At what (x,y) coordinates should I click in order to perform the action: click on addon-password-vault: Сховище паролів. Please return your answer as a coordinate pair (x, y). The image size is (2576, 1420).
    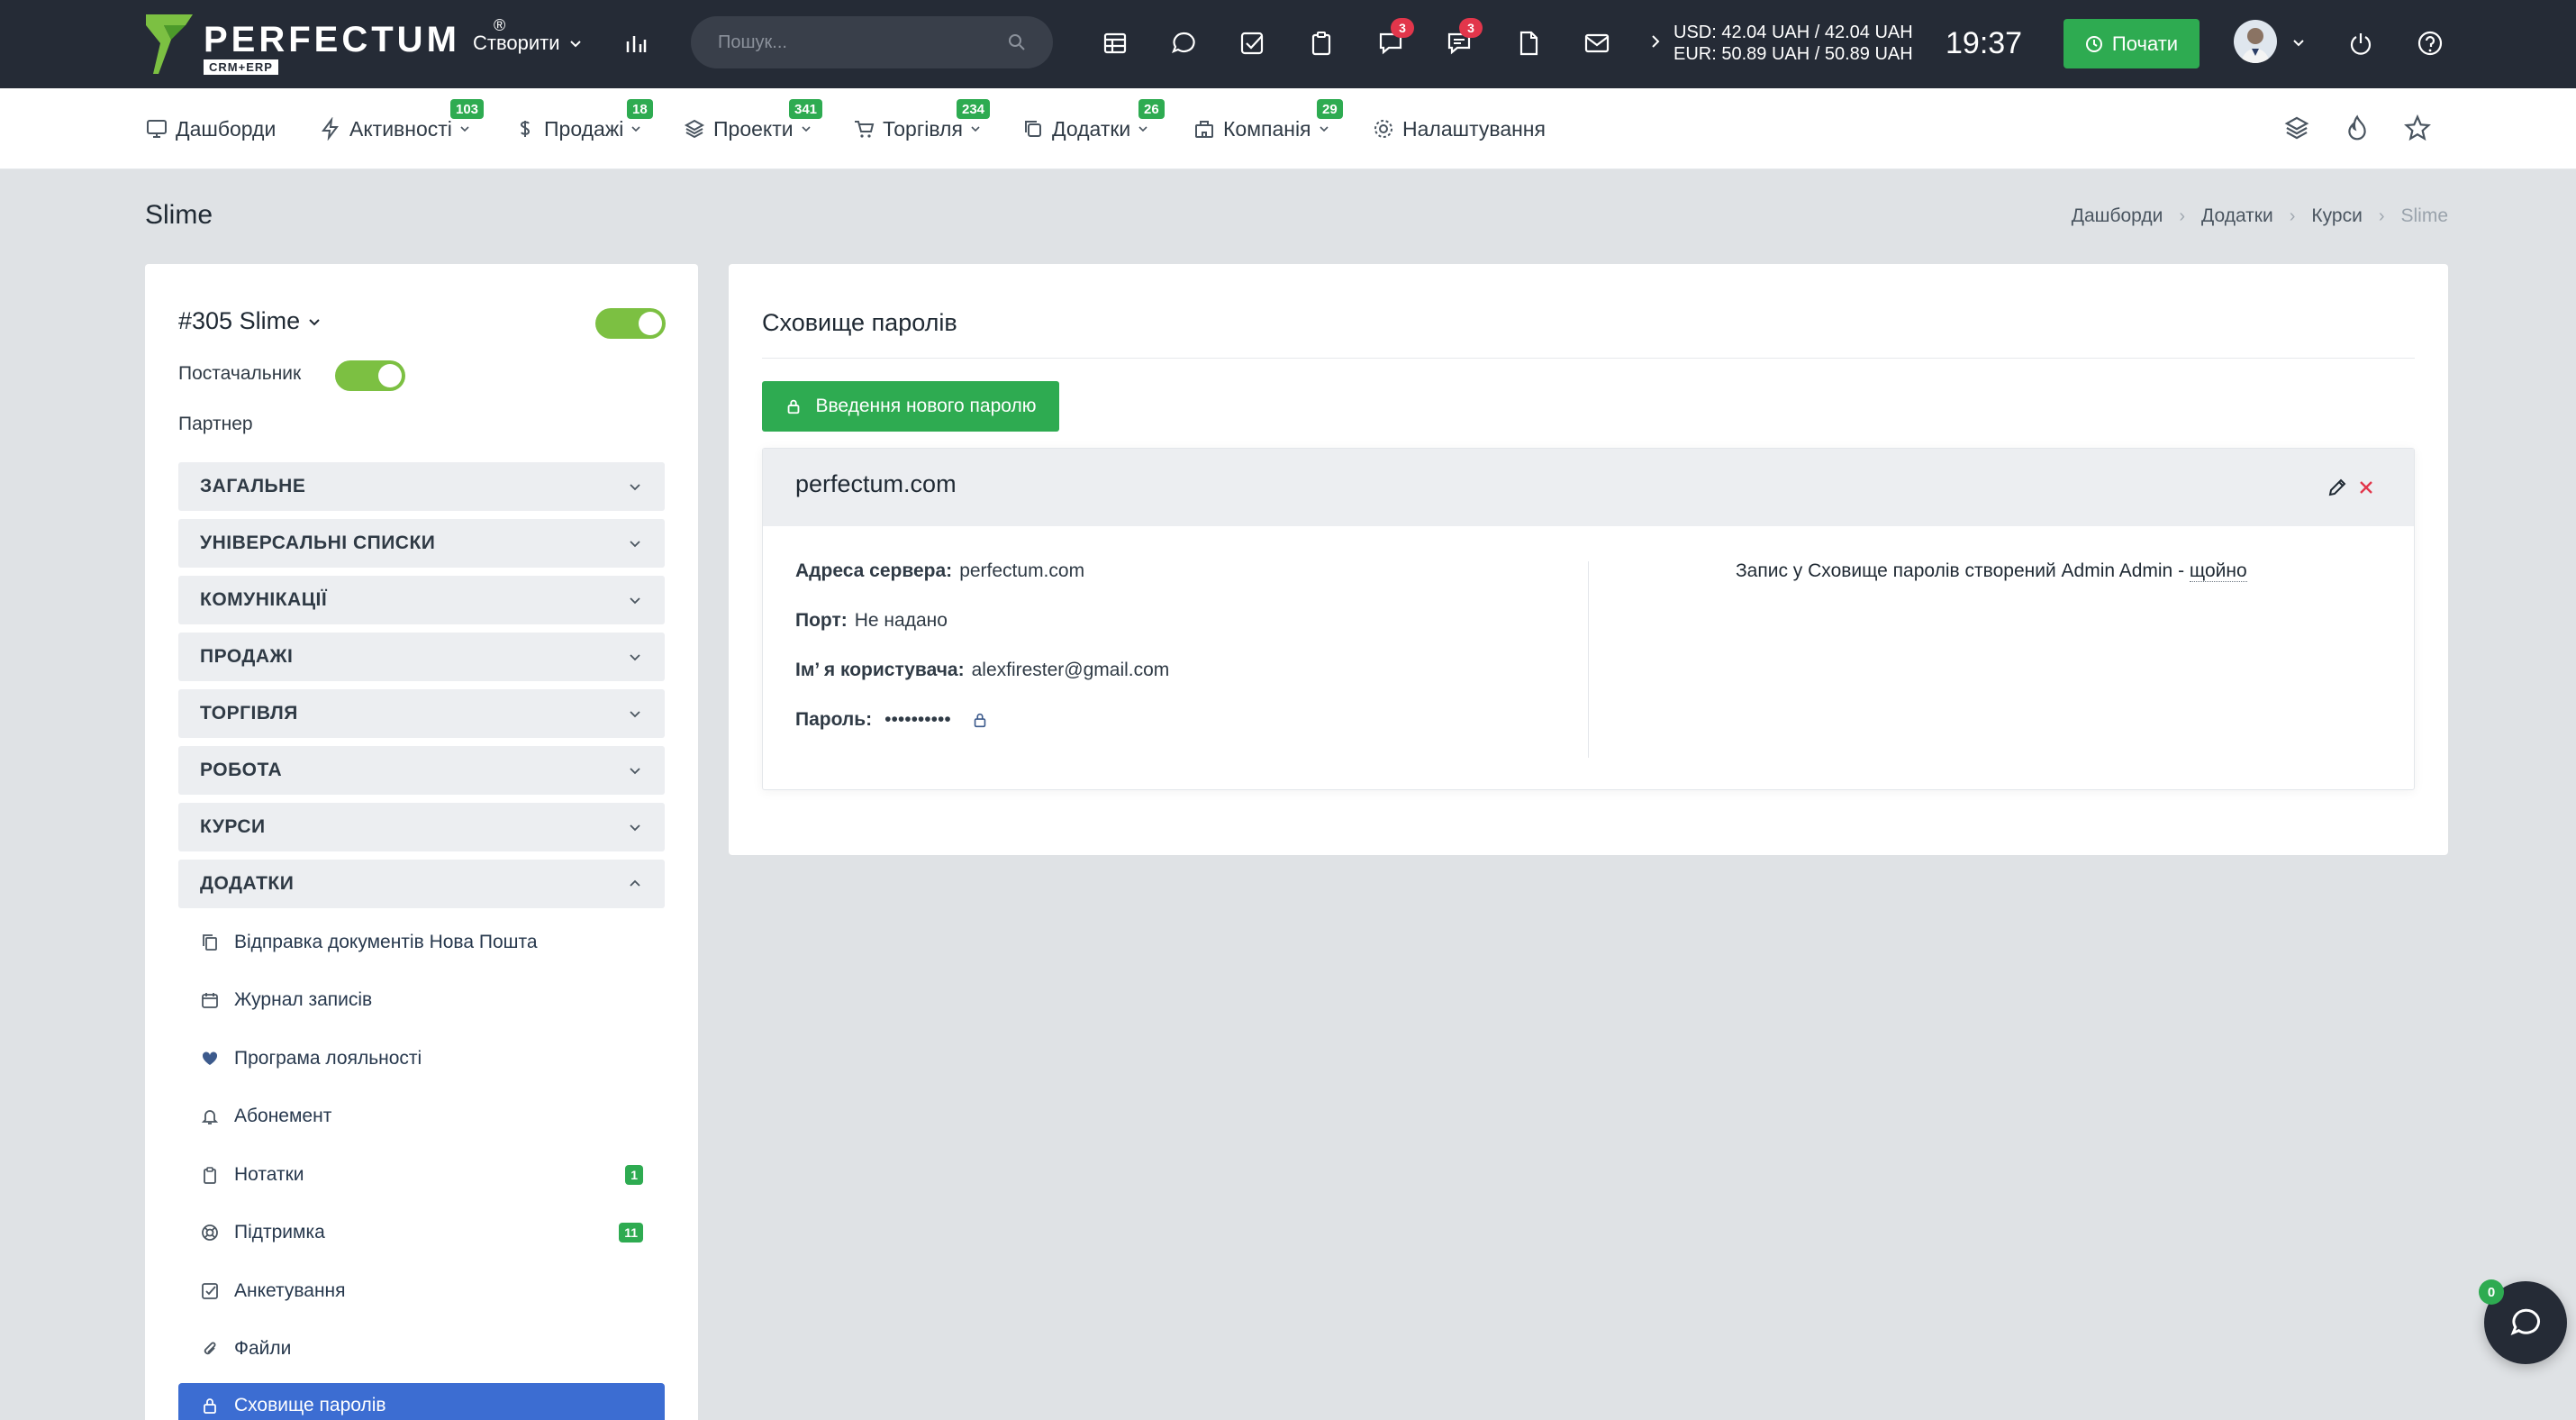
    Looking at the image, I should click on (421, 1402).